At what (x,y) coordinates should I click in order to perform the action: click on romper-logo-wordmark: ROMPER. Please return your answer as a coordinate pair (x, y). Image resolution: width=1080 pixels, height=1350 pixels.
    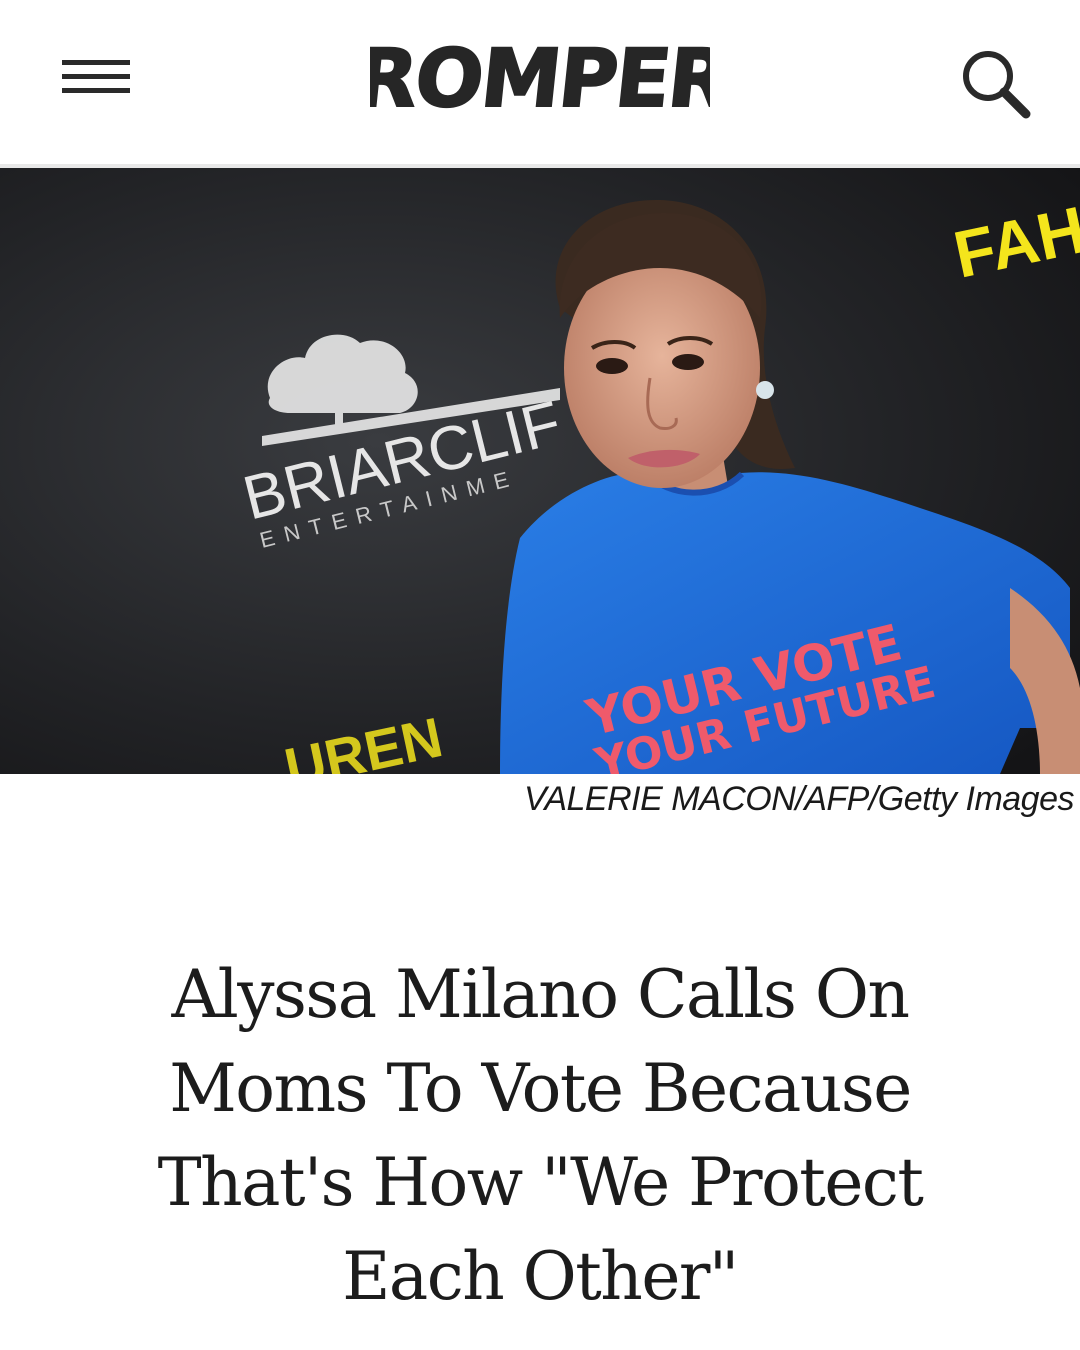
    Looking at the image, I should click on (542, 78).